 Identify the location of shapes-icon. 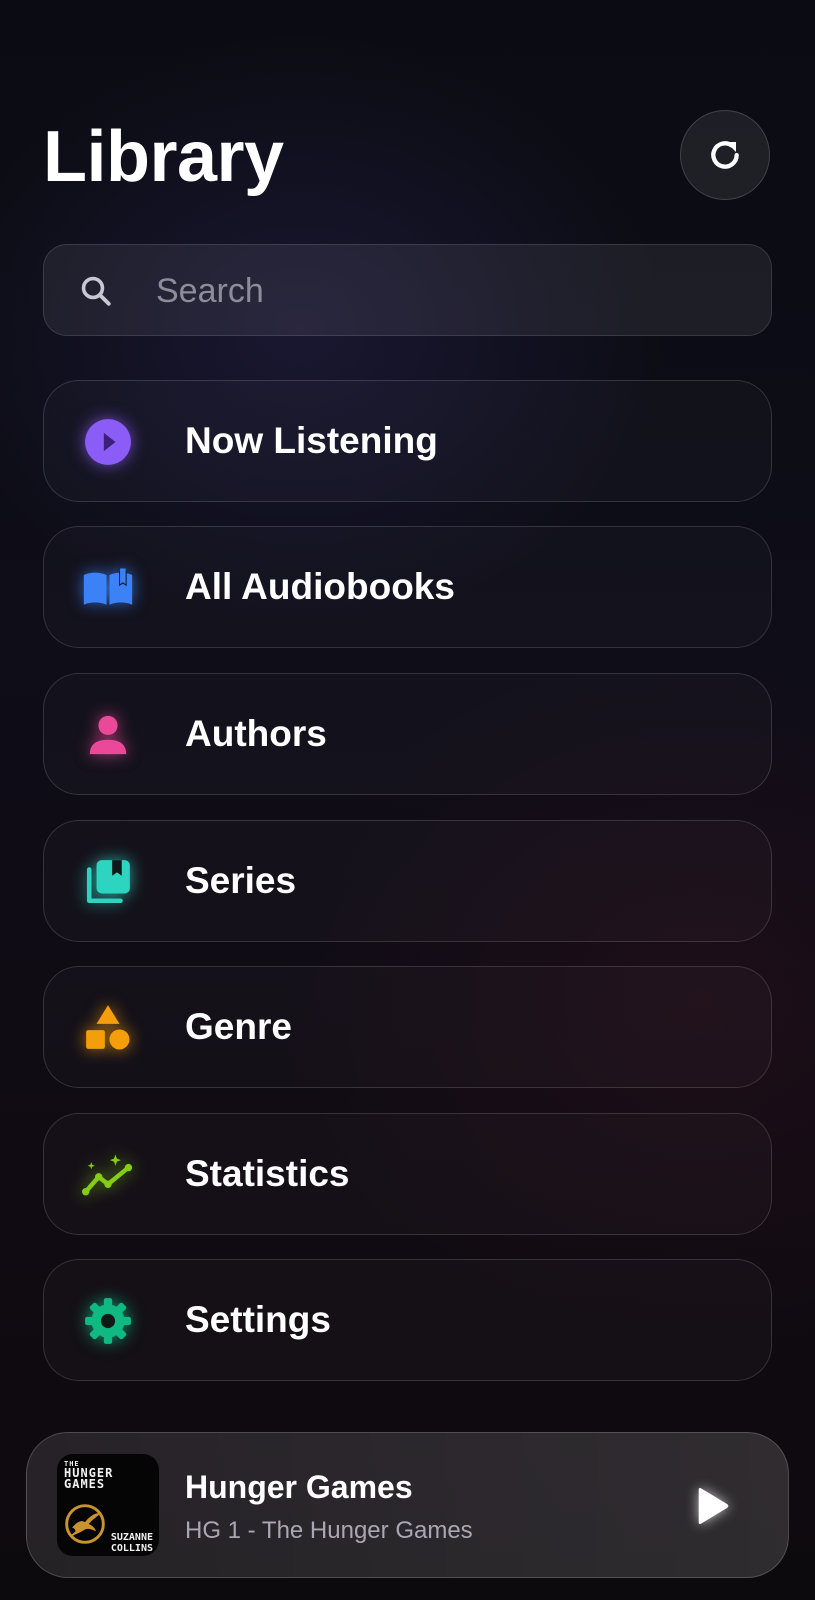
(108, 1028).